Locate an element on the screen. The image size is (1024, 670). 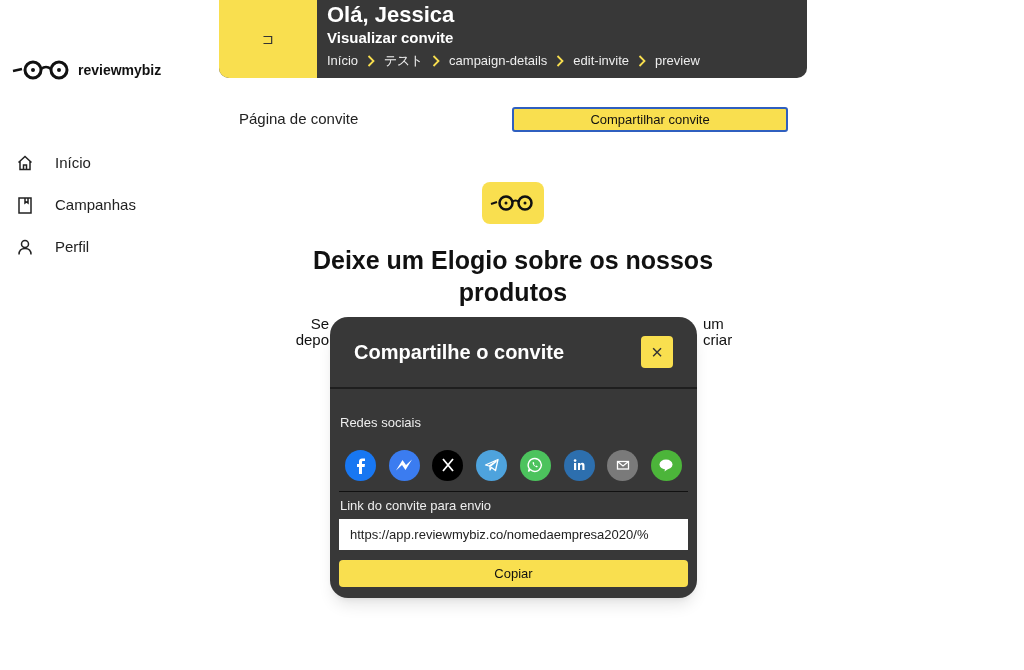
text-fragment: criar is located at coordinates (718, 340).